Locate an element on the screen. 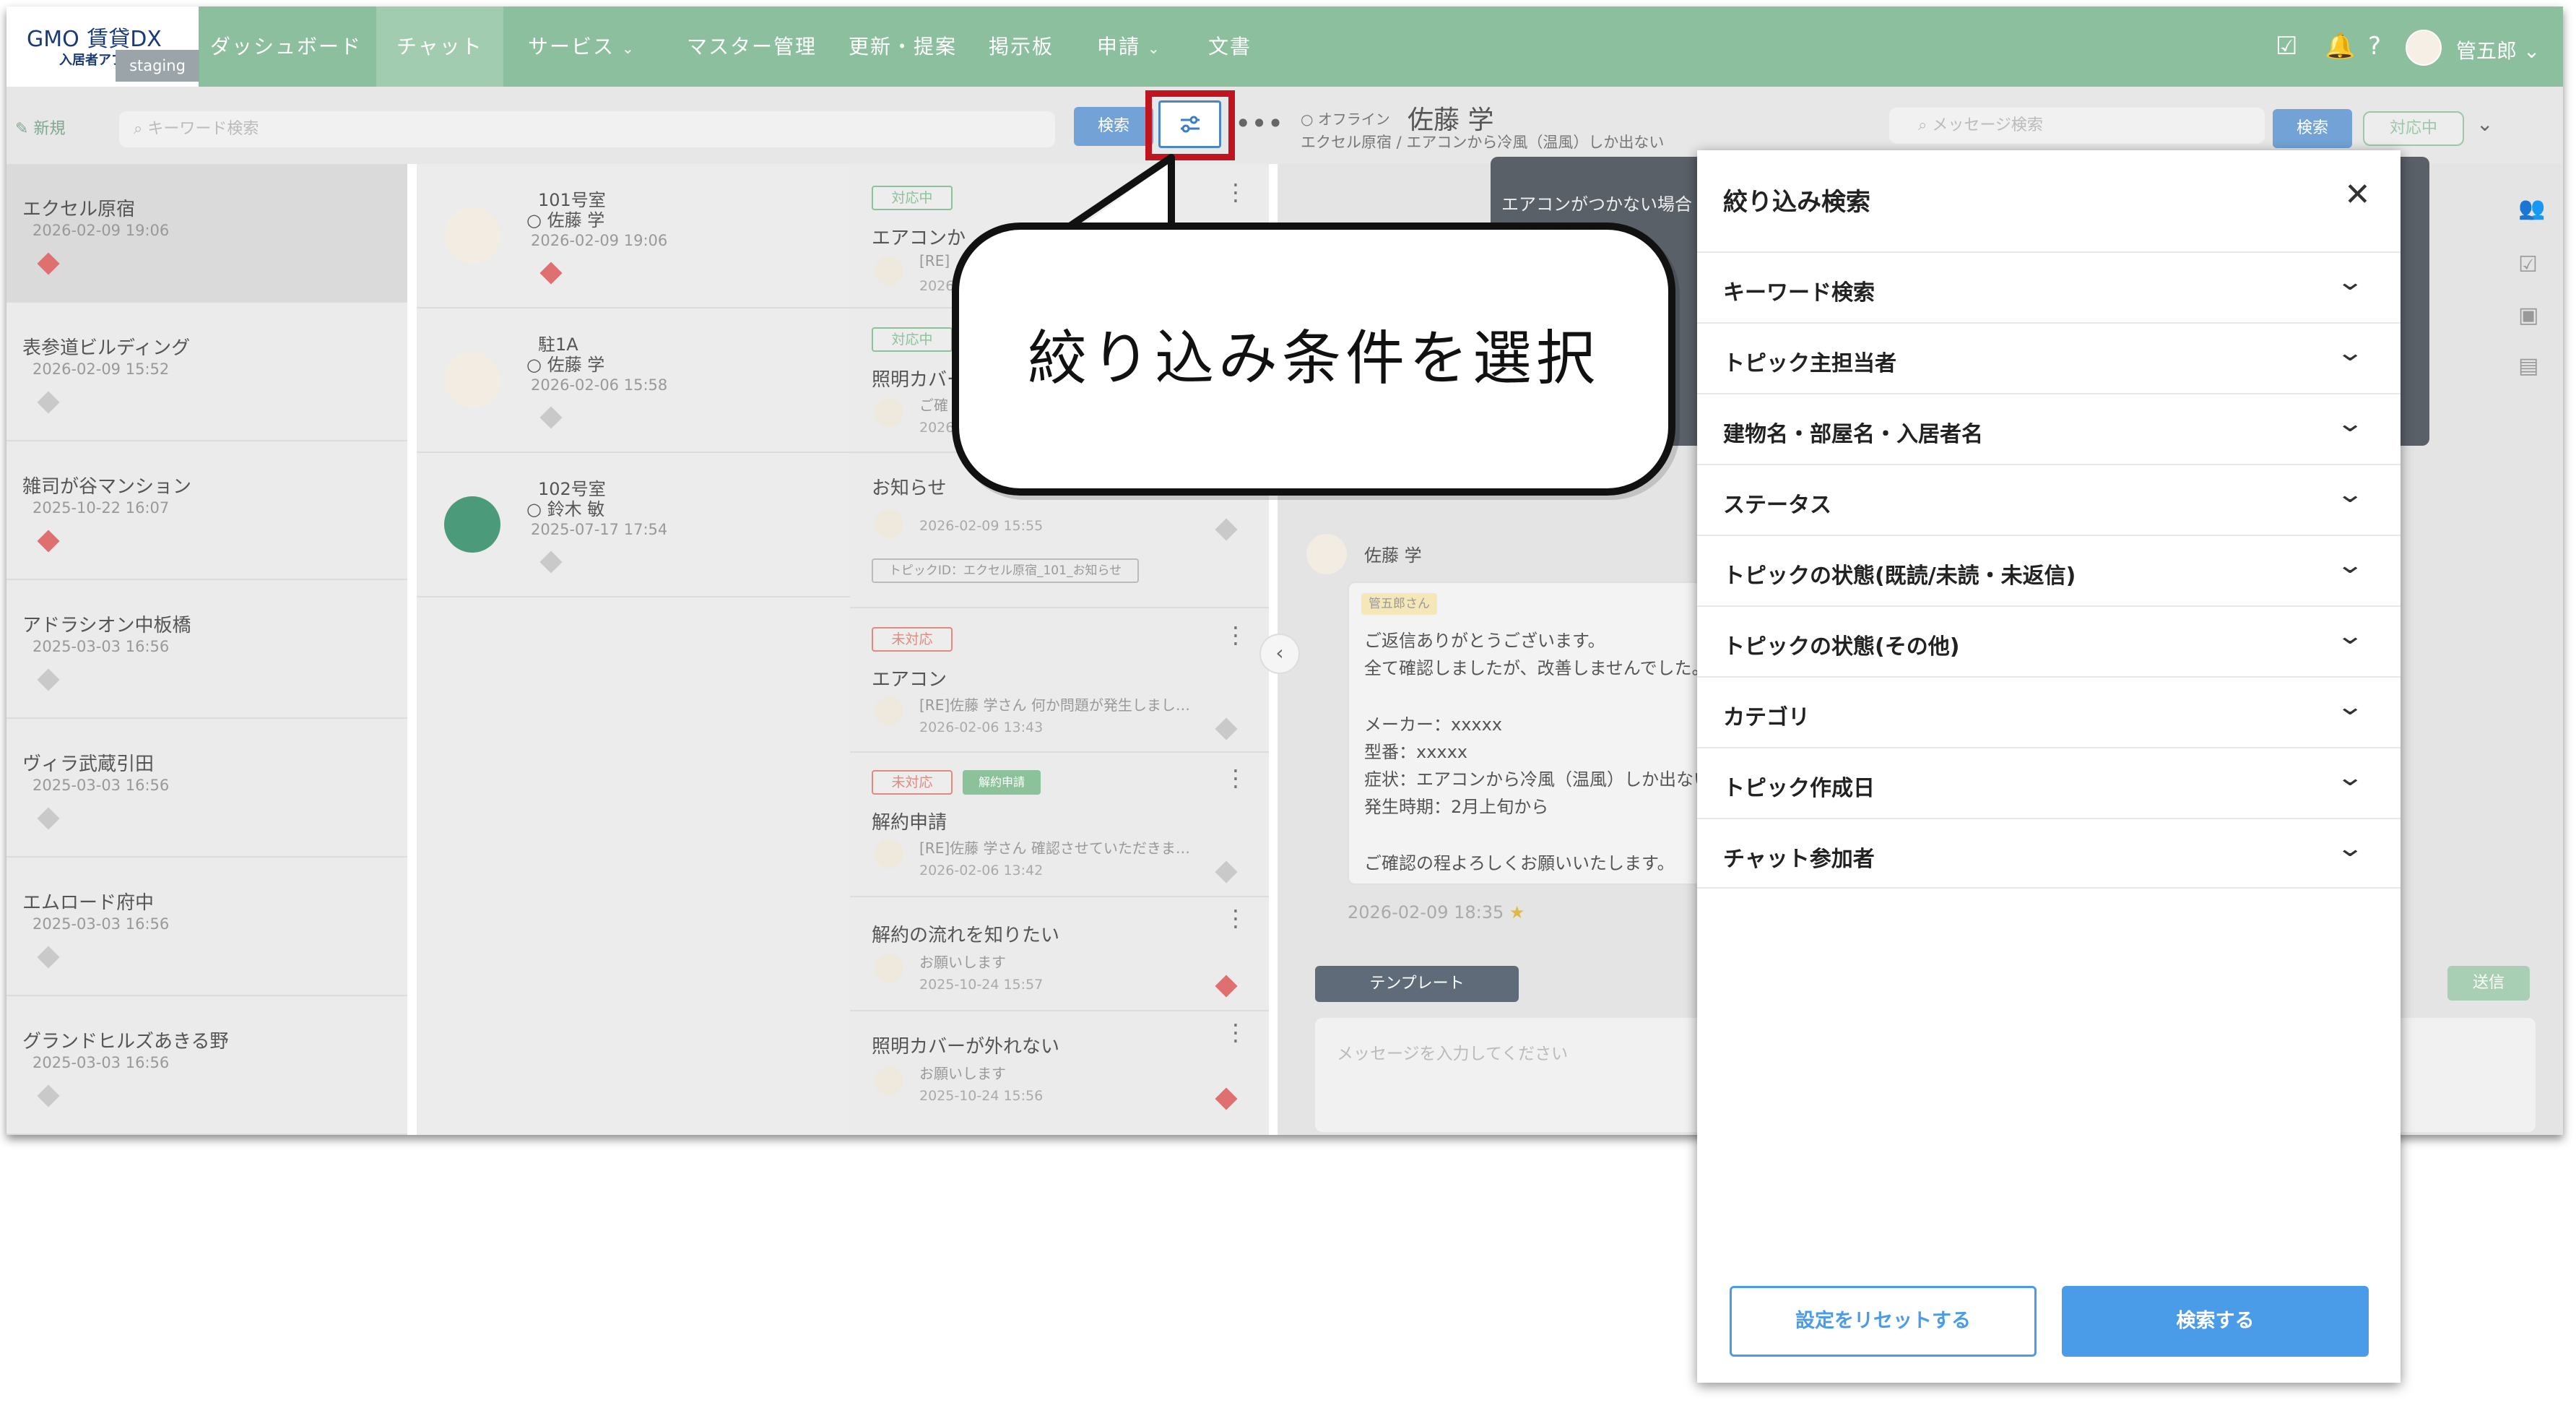 The height and width of the screenshot is (1408, 2576). env-badge: staging is located at coordinates (157, 66).